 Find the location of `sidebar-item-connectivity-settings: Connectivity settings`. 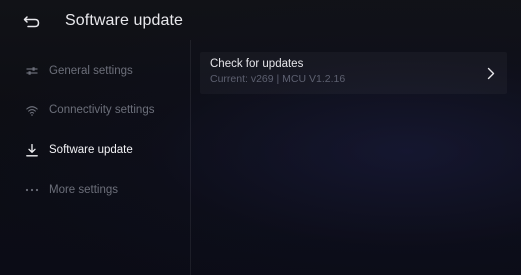

sidebar-item-connectivity-settings: Connectivity settings is located at coordinates (95, 110).